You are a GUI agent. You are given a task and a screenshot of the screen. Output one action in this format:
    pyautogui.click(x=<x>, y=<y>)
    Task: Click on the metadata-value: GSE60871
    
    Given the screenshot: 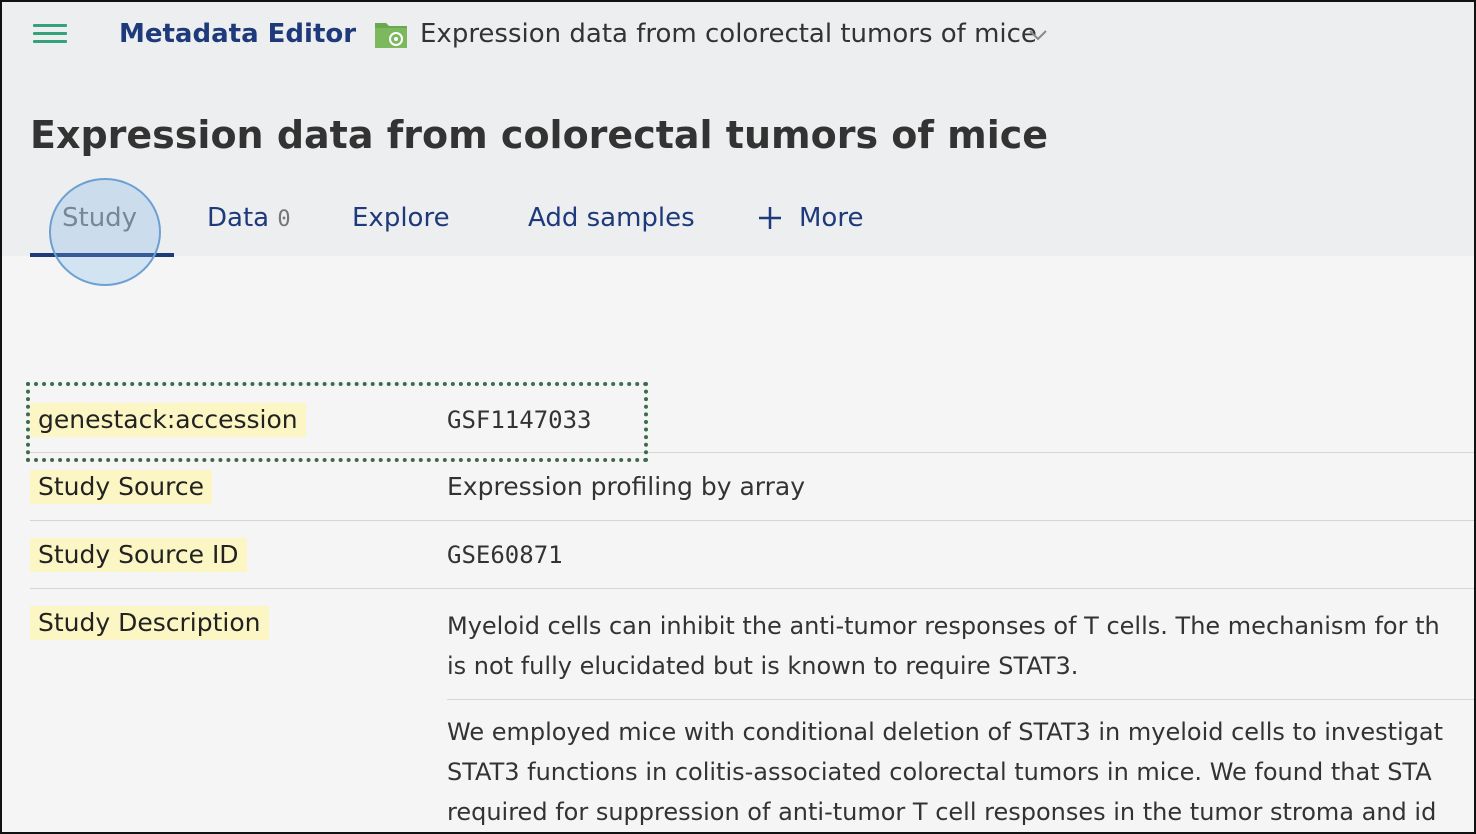 What is the action you would take?
    pyautogui.click(x=505, y=555)
    